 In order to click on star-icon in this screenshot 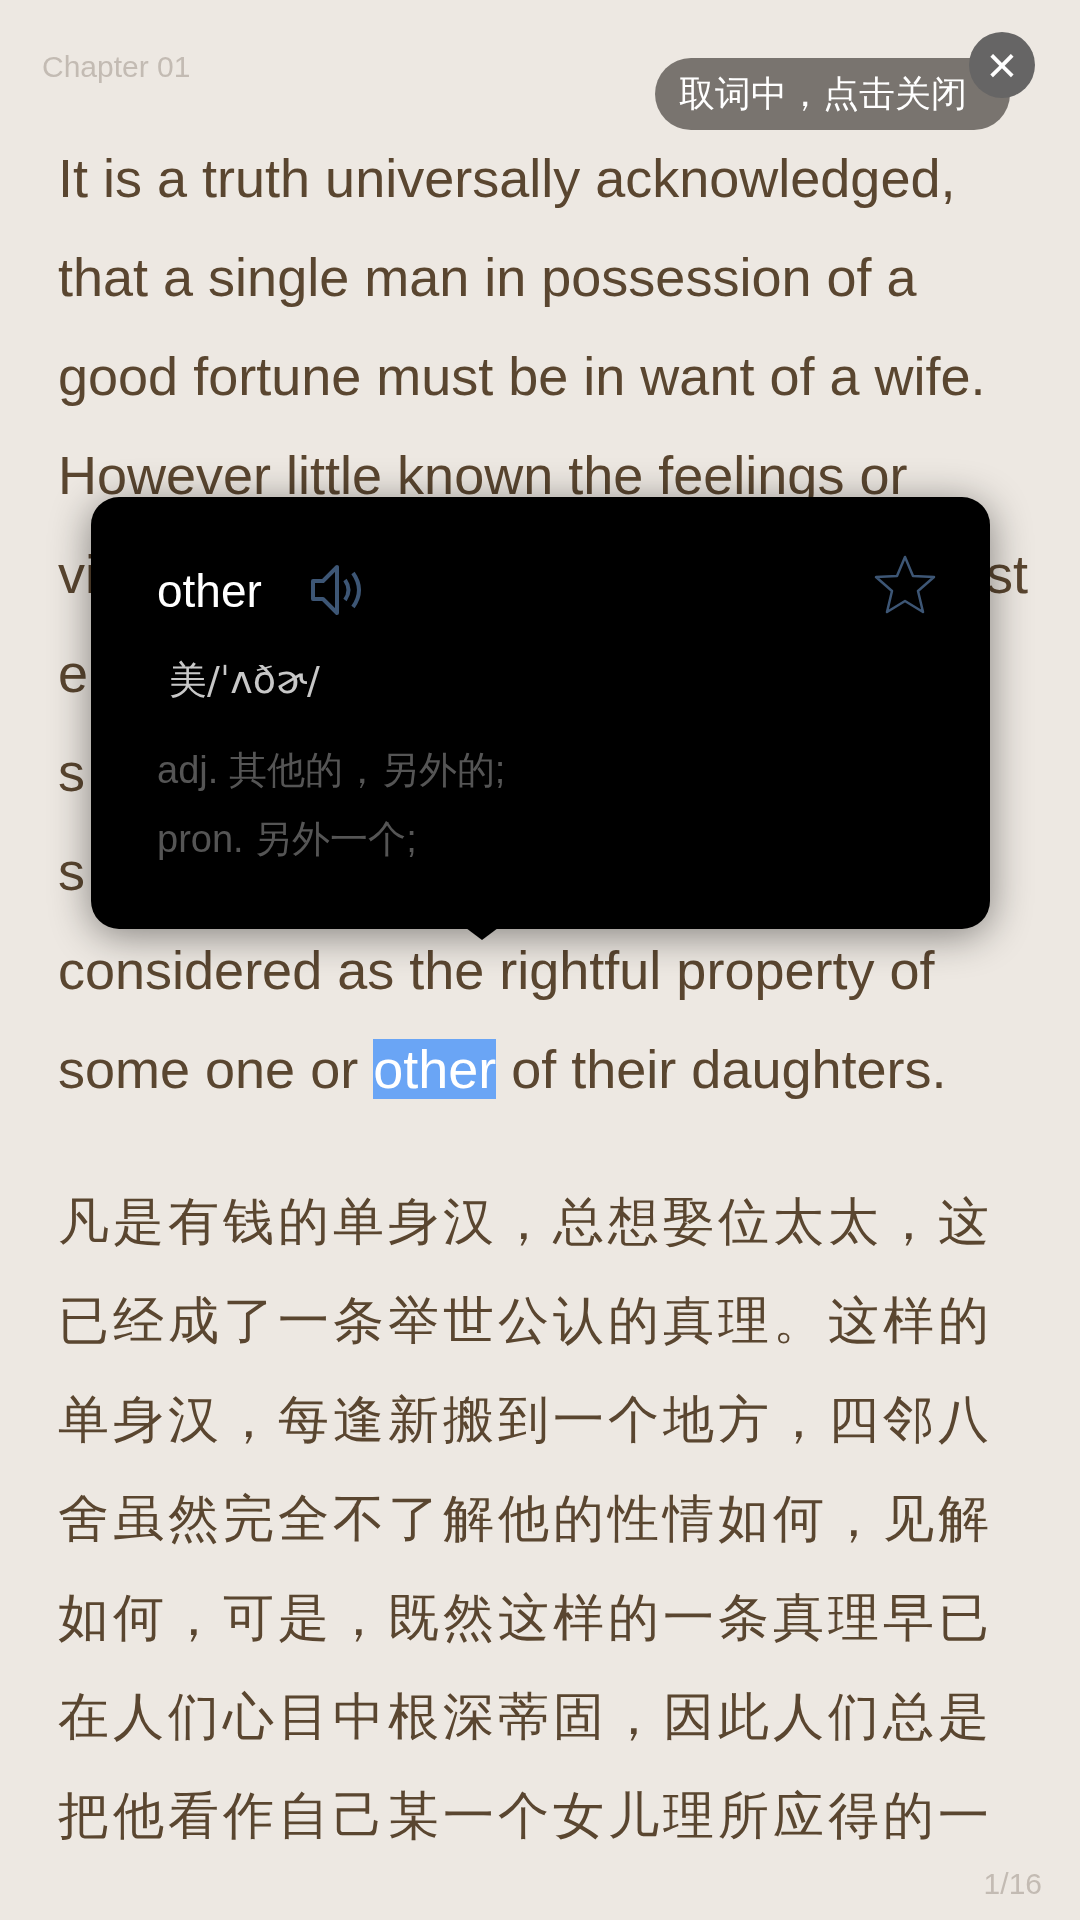, I will do `click(905, 585)`.